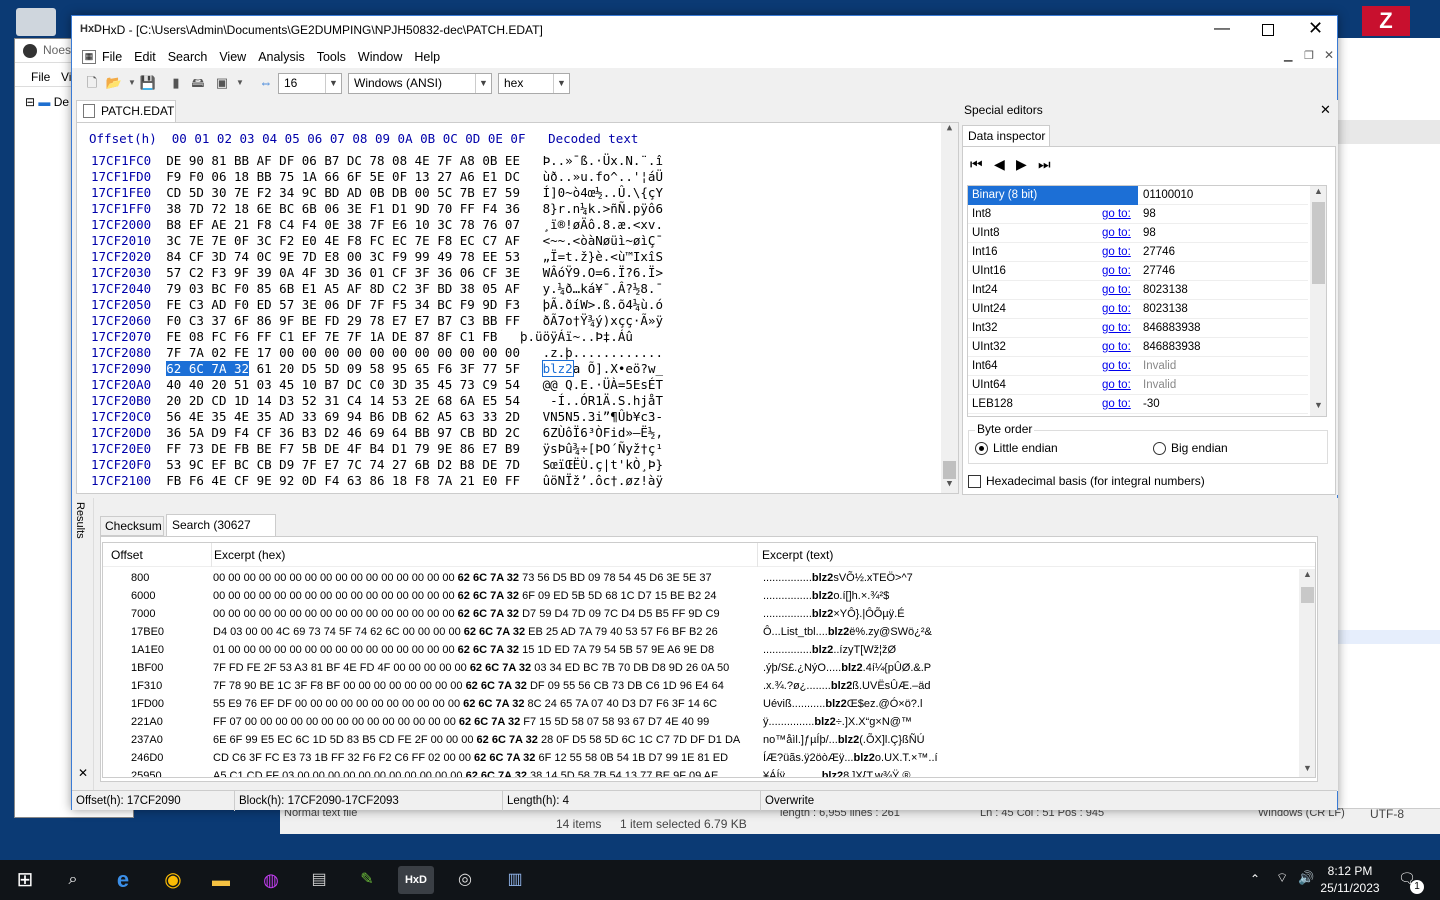 The image size is (1440, 900). What do you see at coordinates (188, 57) in the screenshot?
I see `menu-search: Search` at bounding box center [188, 57].